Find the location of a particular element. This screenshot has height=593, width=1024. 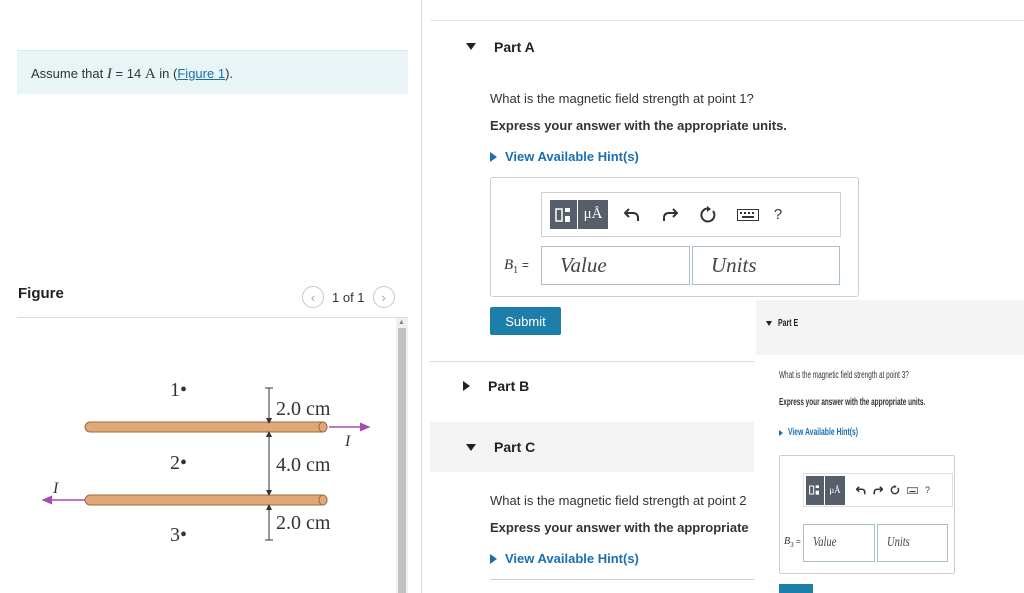

part-b-title: Part B is located at coordinates (509, 386).